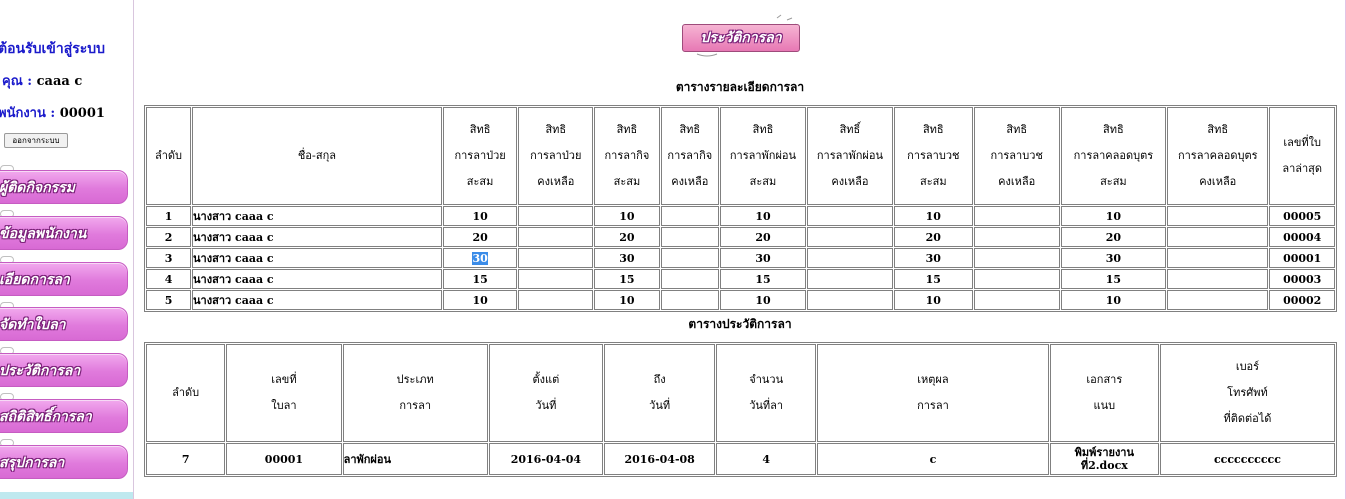 The width and height of the screenshot is (1346, 499). I want to click on leave-history-banner: ประวัติการลา, so click(741, 38).